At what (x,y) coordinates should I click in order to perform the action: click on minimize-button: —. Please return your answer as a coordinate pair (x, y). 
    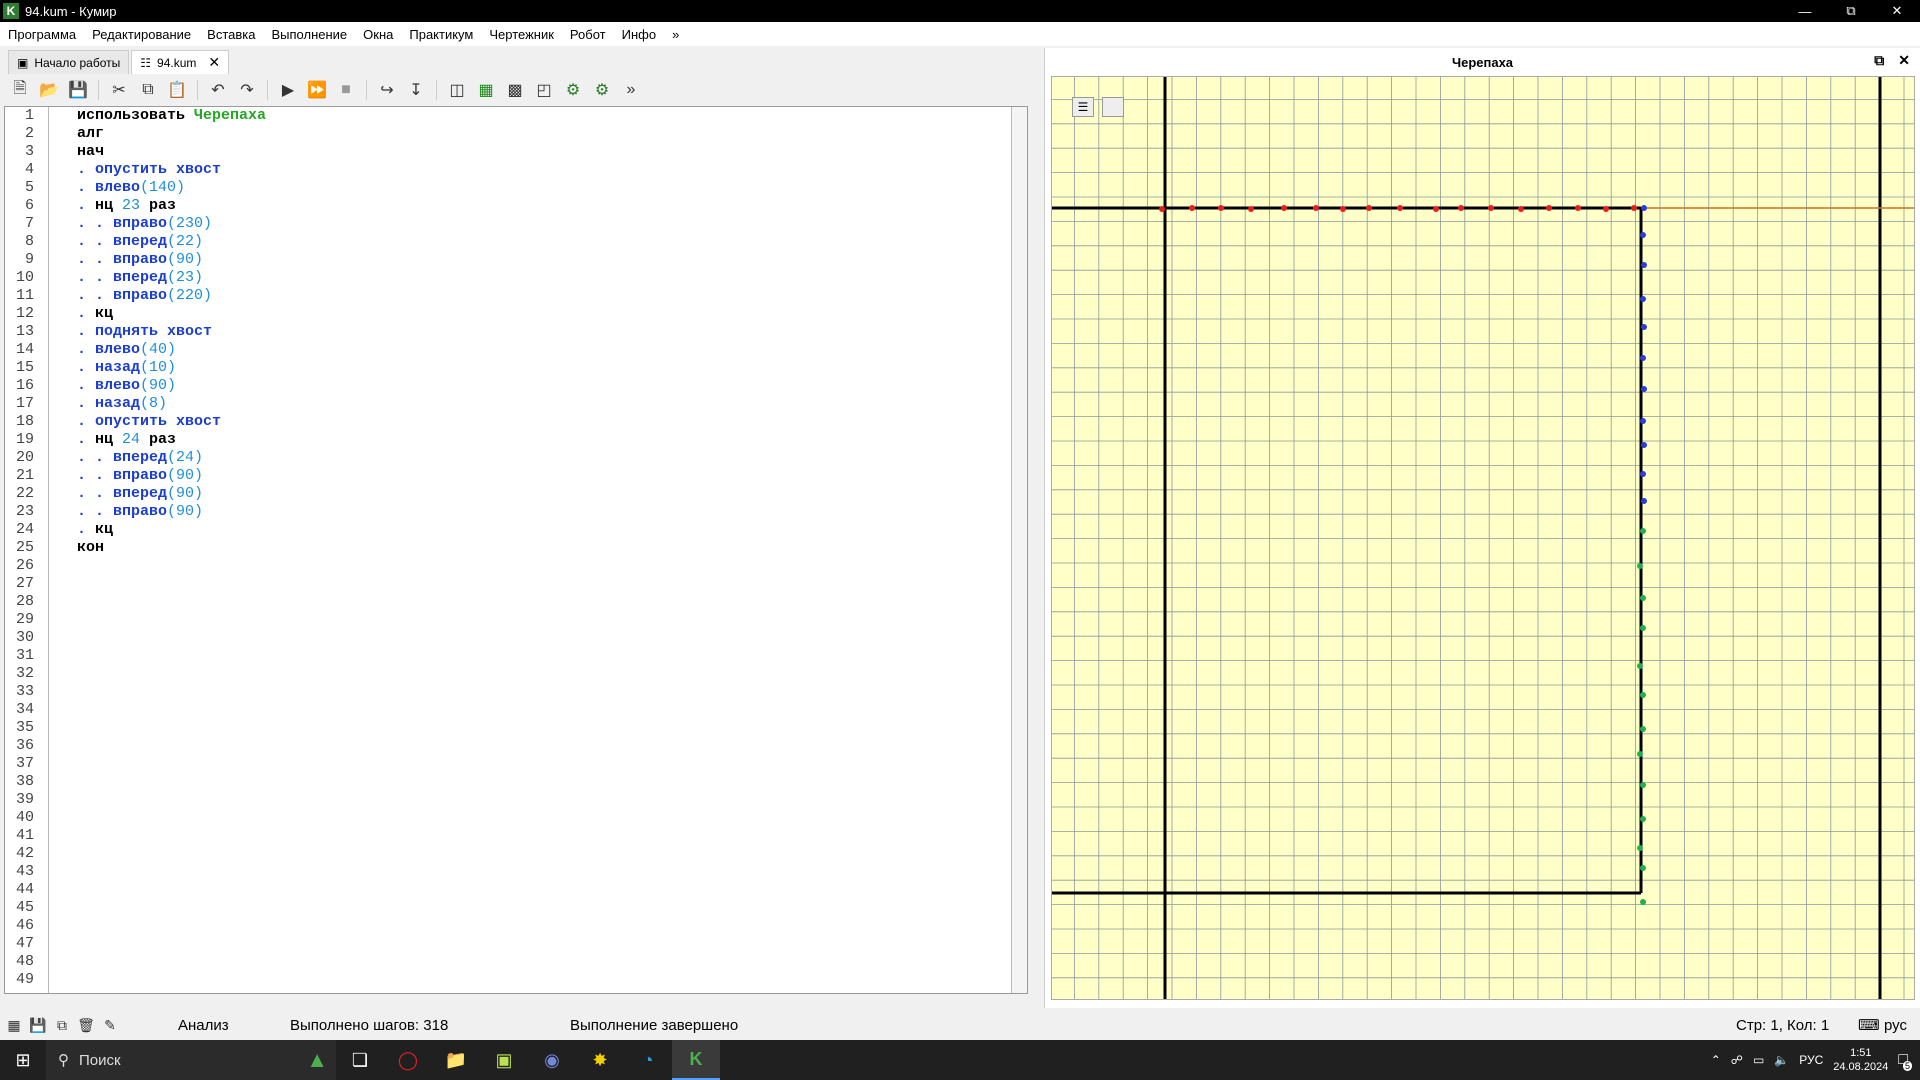
    Looking at the image, I should click on (1805, 11).